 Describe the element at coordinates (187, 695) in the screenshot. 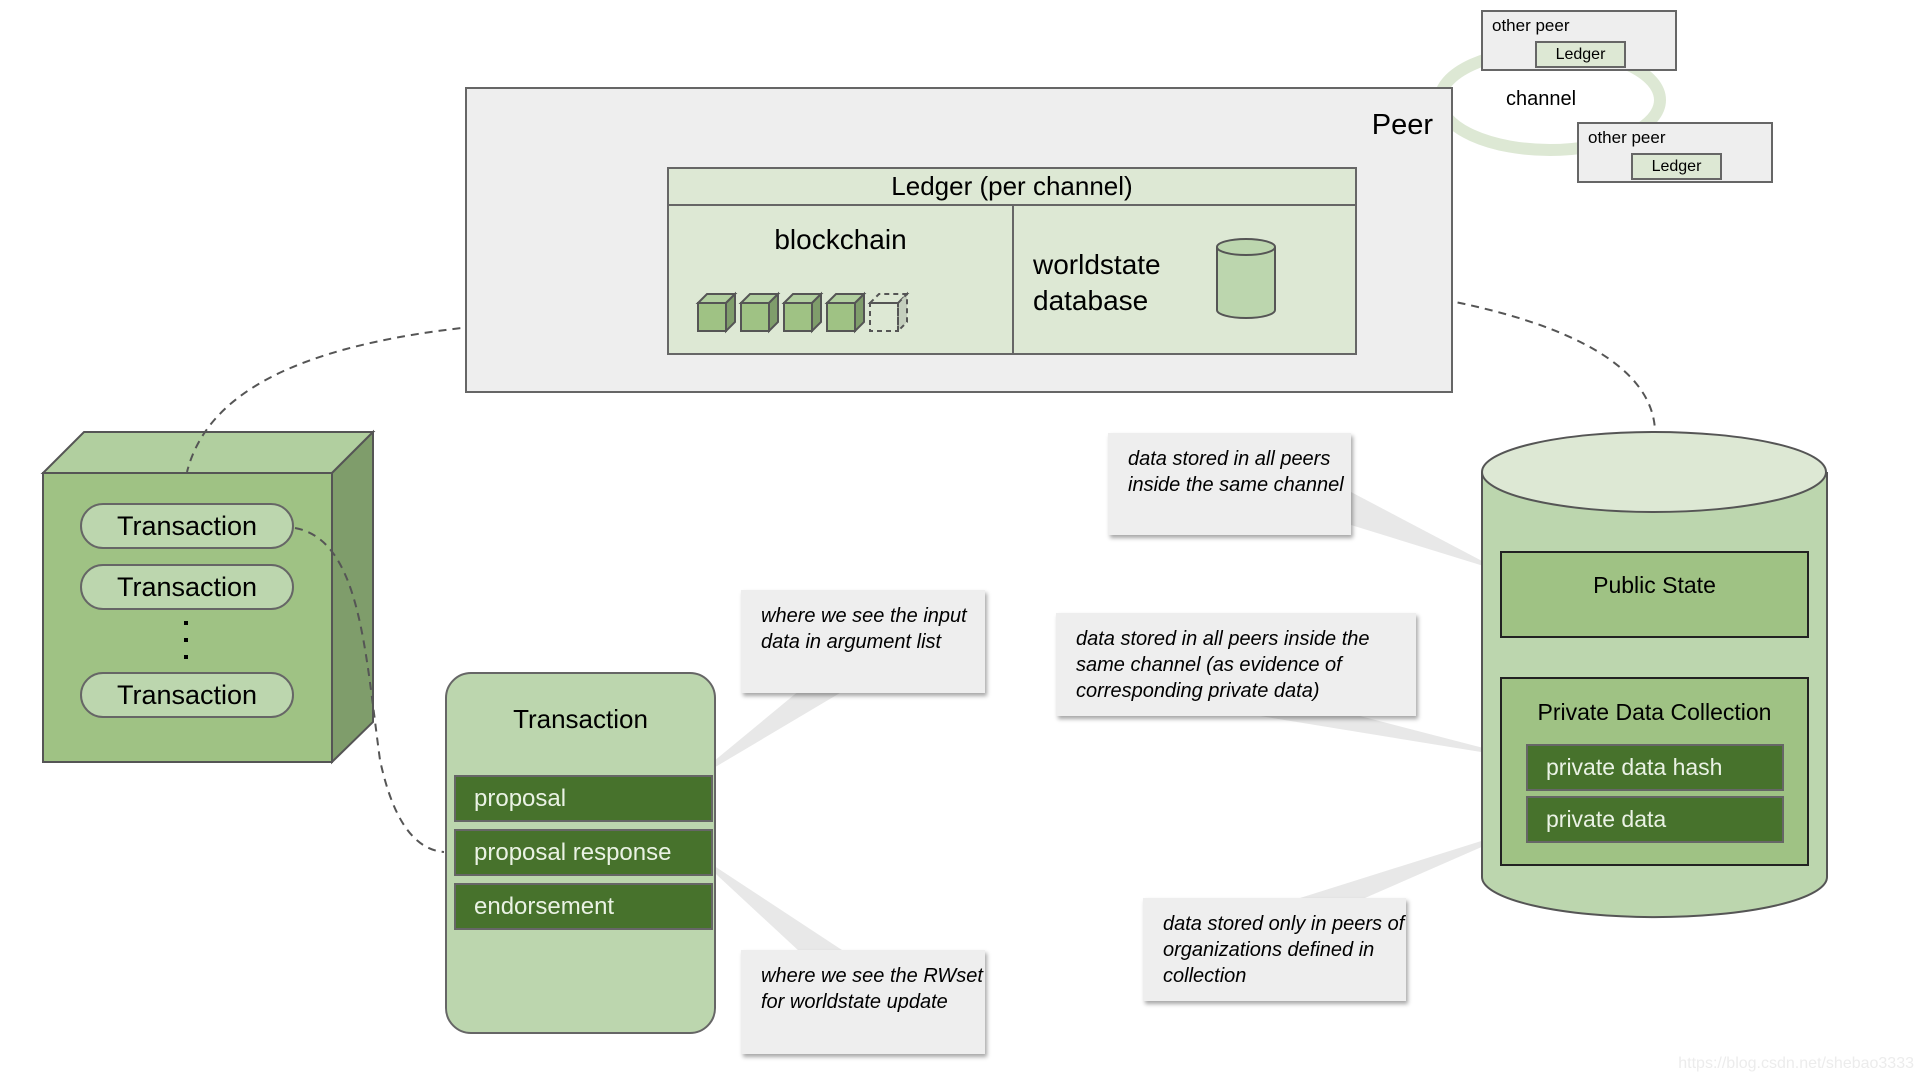

I see `block-transaction-3: Transaction` at that location.